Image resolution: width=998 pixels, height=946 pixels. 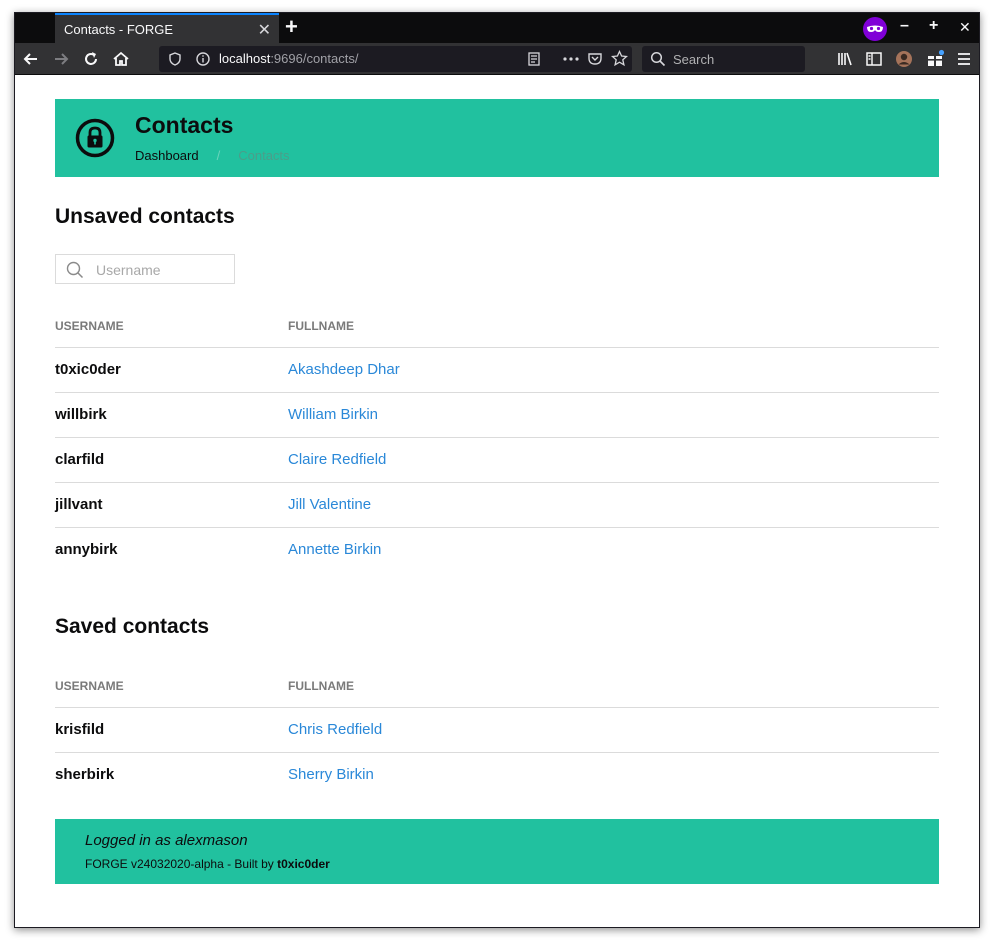 What do you see at coordinates (264, 30) in the screenshot?
I see `tab-close-icon: ✕` at bounding box center [264, 30].